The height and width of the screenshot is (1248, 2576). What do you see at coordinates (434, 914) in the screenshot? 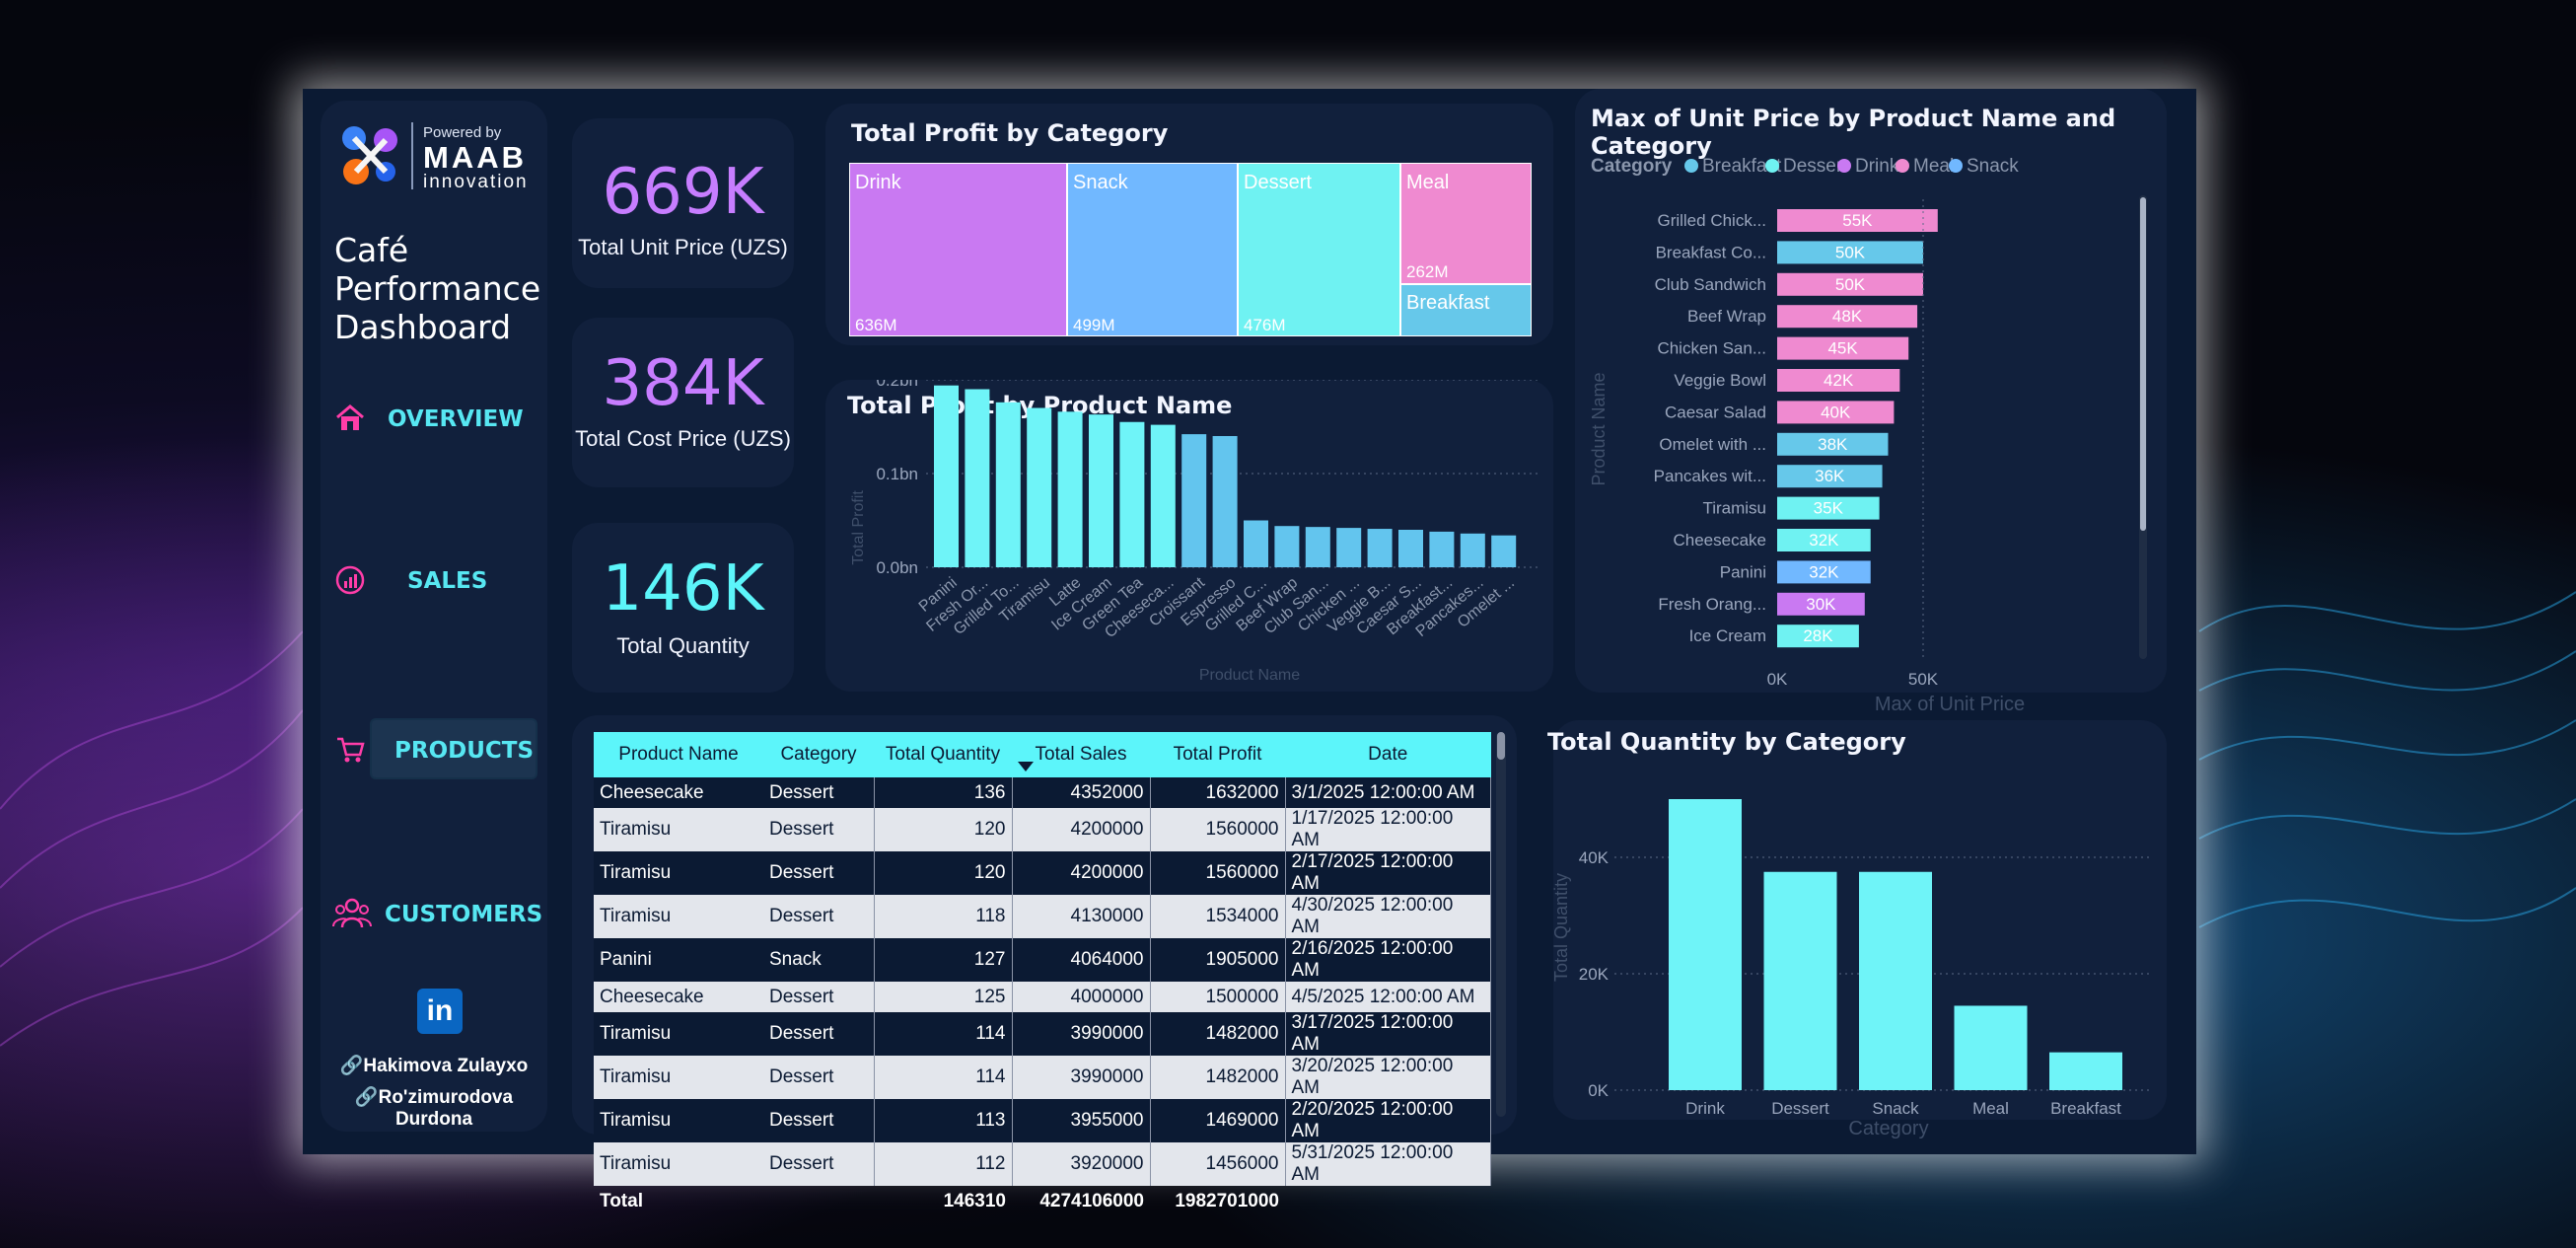
I see `nav-customers: CUSTOMERS` at bounding box center [434, 914].